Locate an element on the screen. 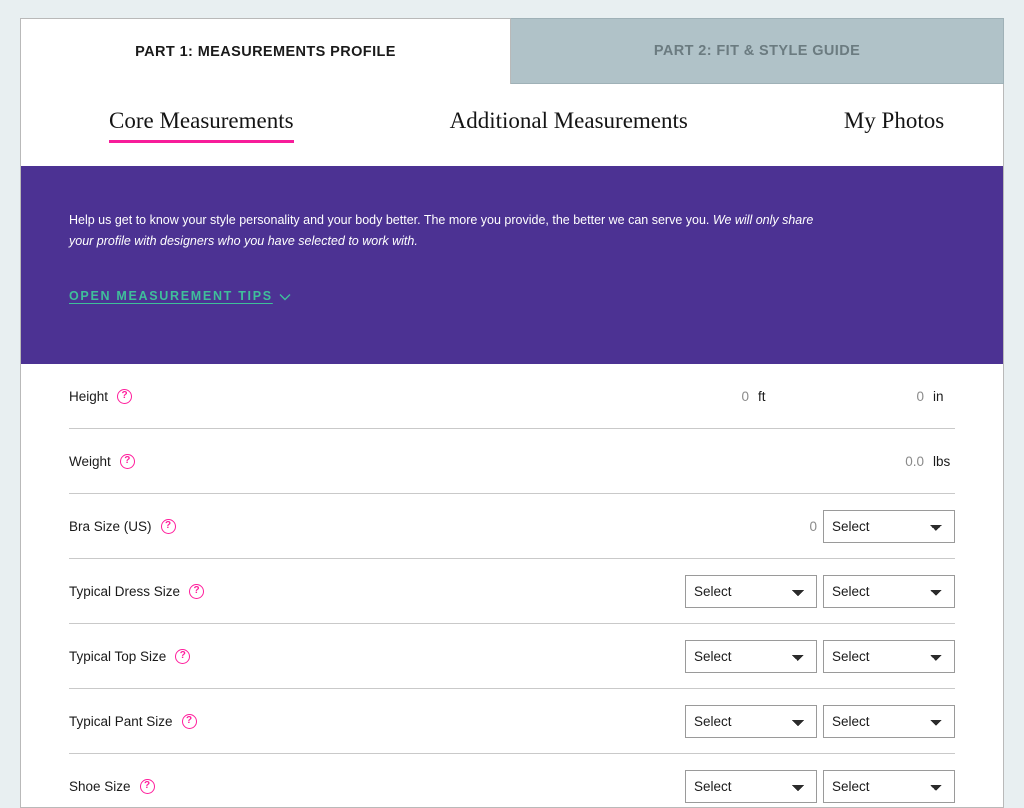 This screenshot has height=808, width=1024. chevron-down-icon is located at coordinates (285, 297).